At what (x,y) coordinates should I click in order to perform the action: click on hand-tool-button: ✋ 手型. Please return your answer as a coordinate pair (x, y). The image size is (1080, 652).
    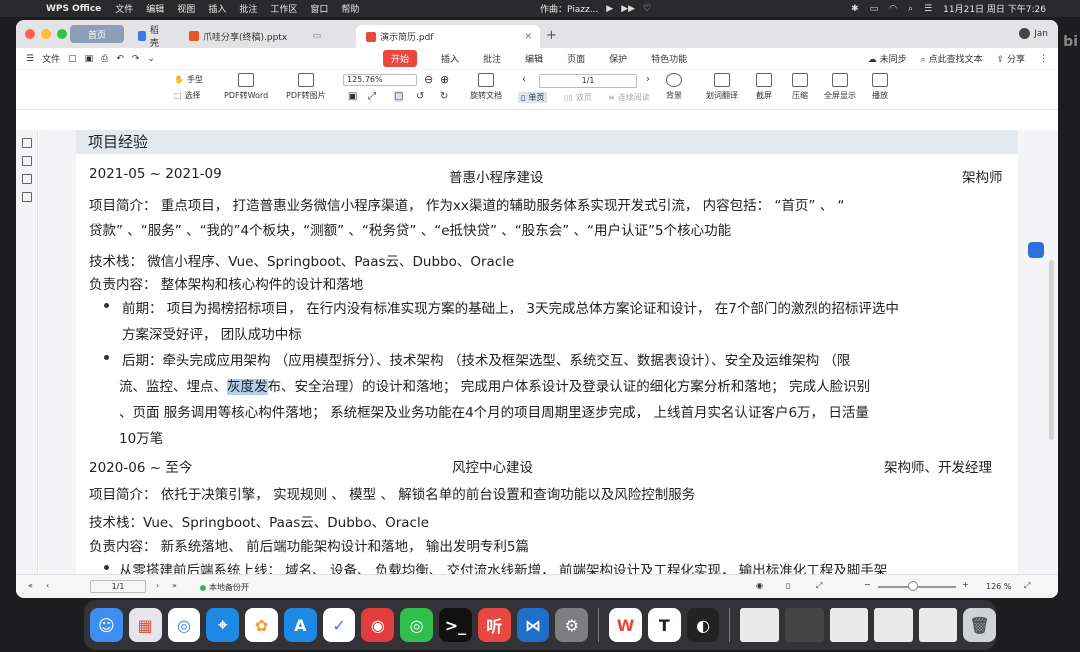
    Looking at the image, I should click on (188, 79).